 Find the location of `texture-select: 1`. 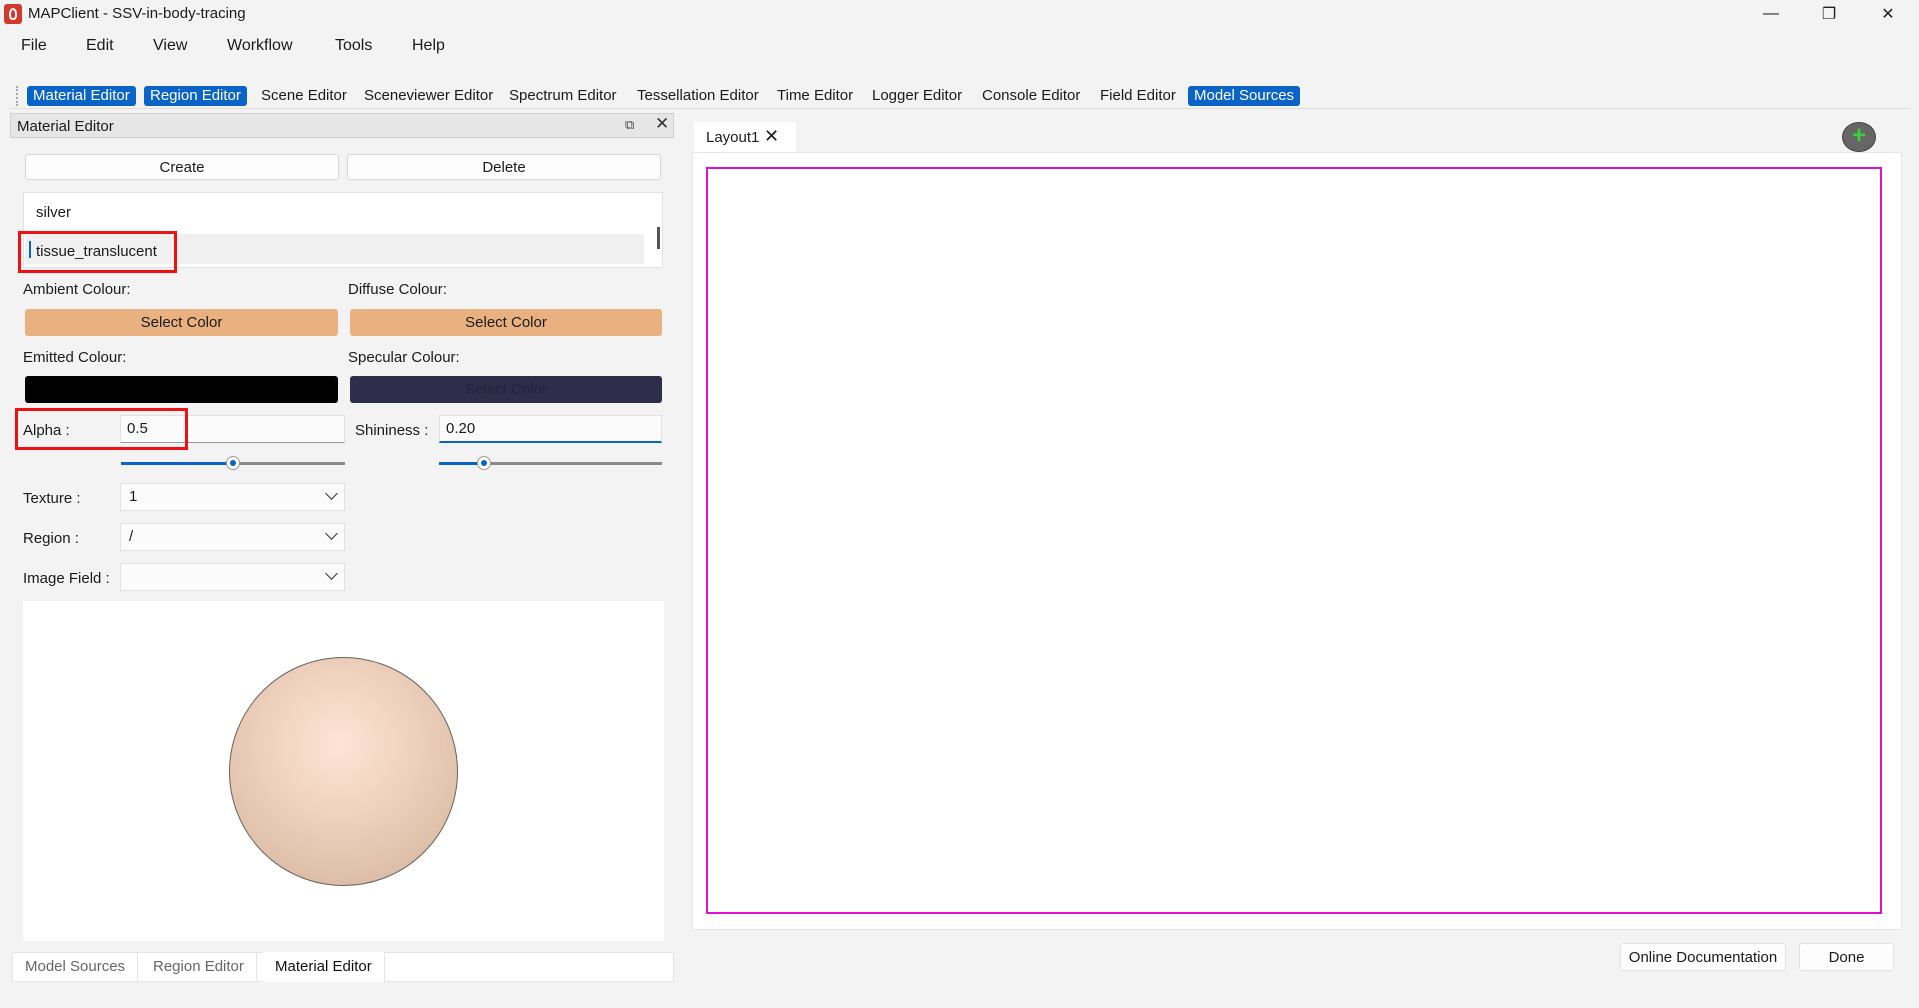

texture-select: 1 is located at coordinates (232, 497).